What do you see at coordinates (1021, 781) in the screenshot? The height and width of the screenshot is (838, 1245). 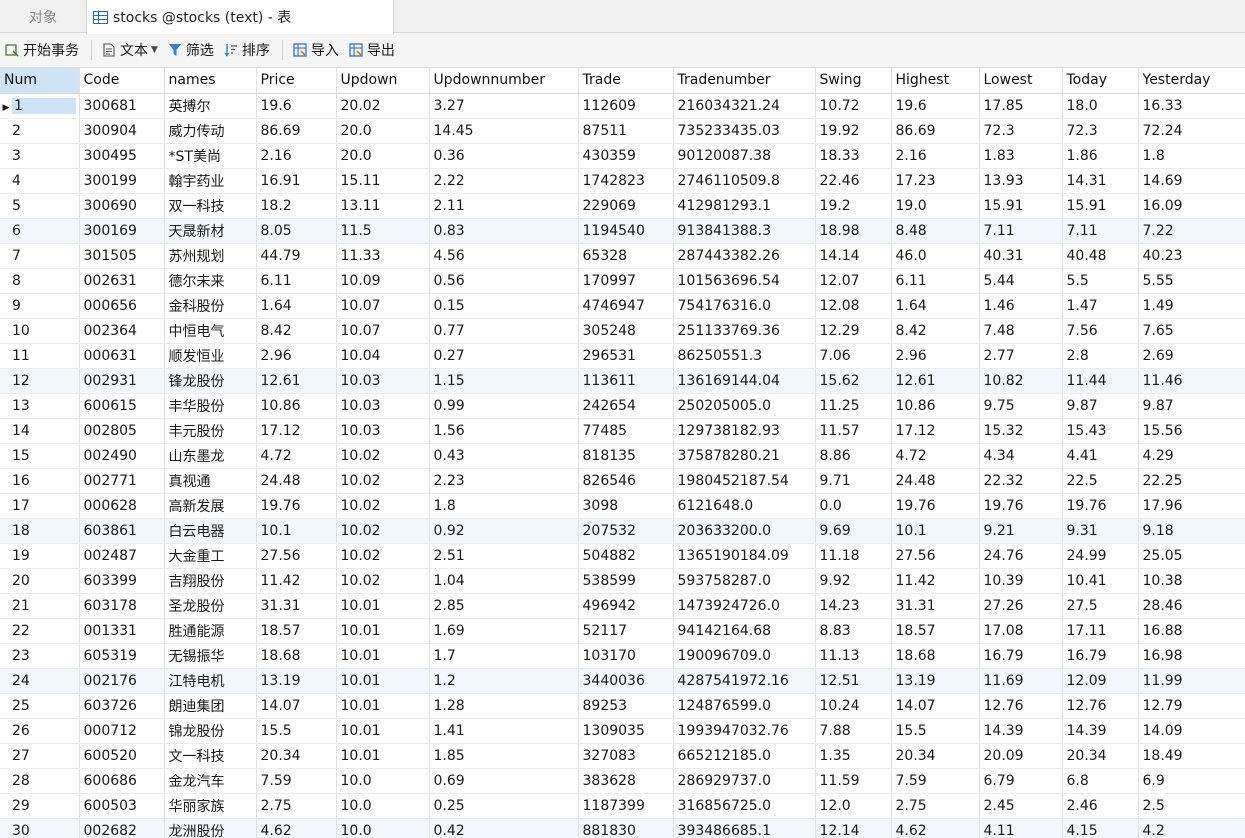 I see `table-cell: 6.79` at bounding box center [1021, 781].